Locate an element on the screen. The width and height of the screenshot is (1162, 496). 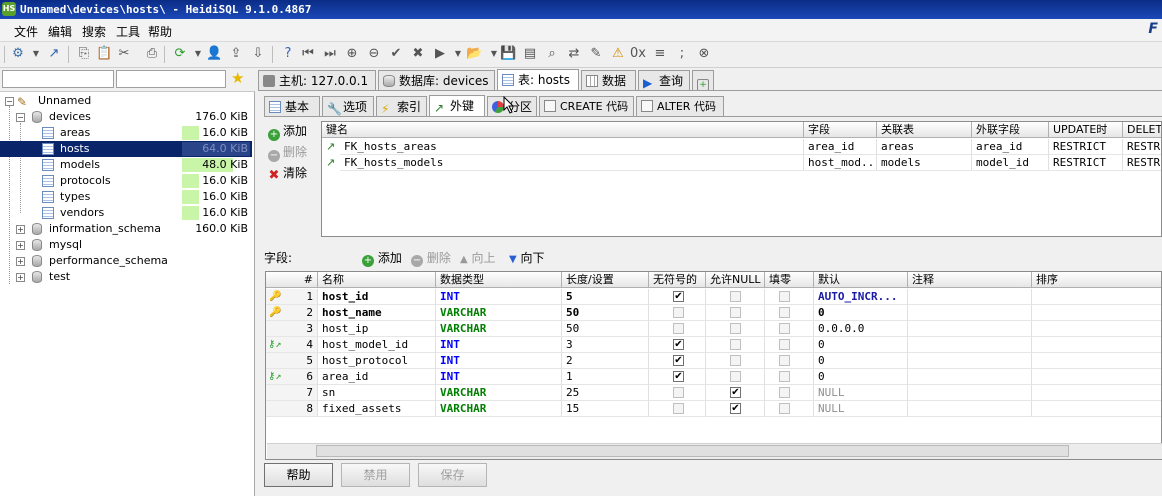
menu-help: 帮助 is located at coordinates (160, 31).